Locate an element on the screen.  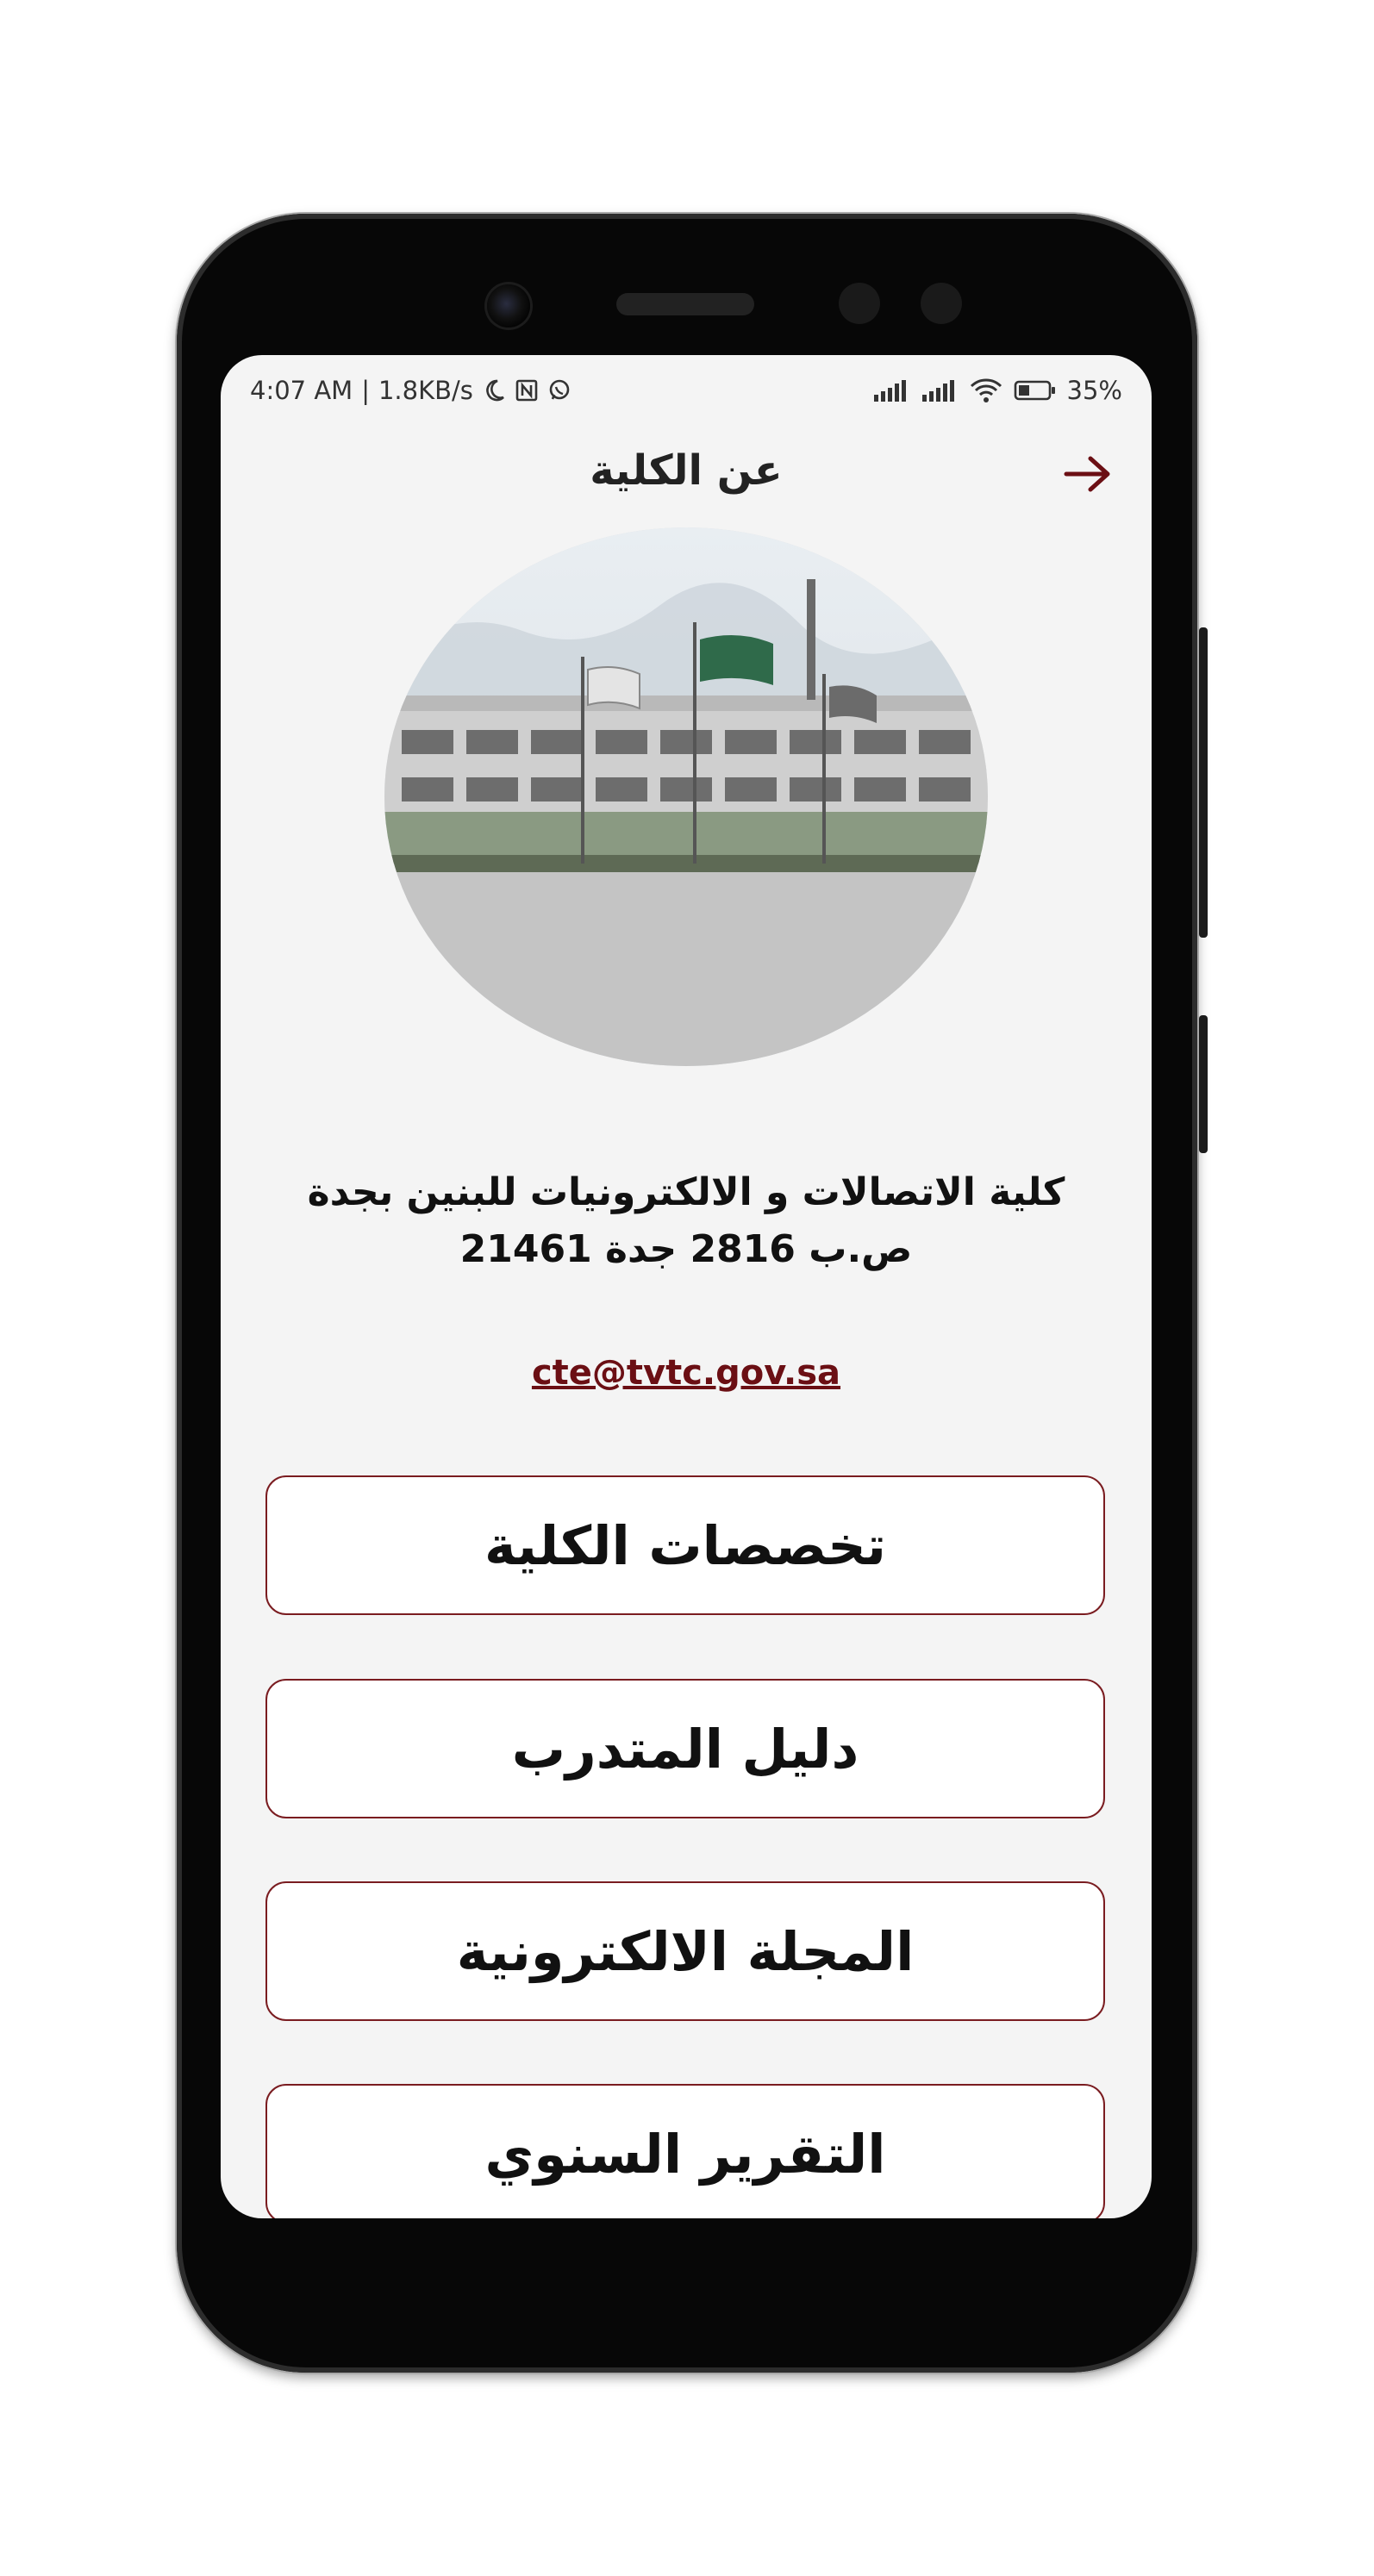
app-header: عن الكلية is located at coordinates (686, 476).